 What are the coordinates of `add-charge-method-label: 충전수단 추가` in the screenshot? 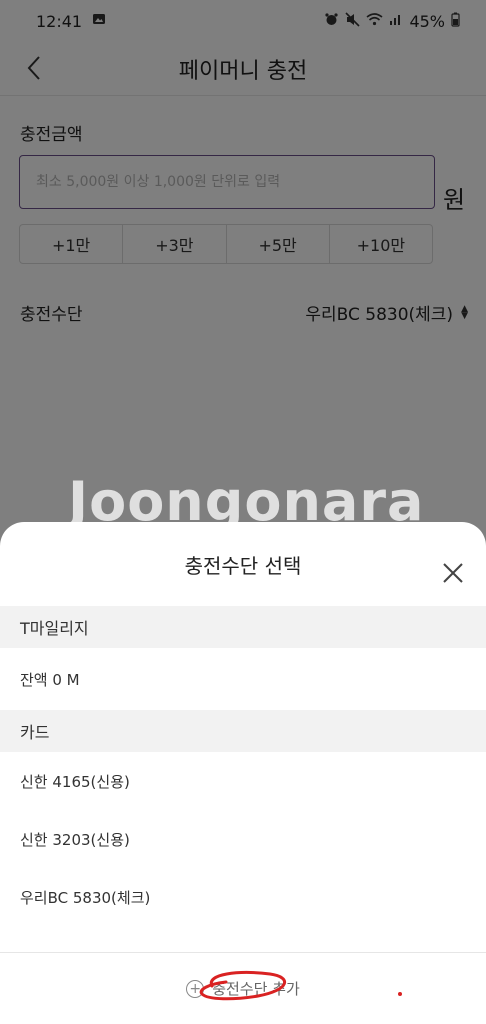 It's located at (256, 989).